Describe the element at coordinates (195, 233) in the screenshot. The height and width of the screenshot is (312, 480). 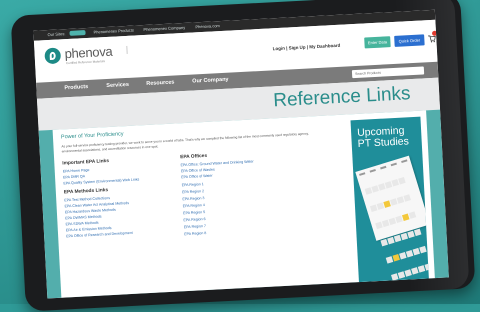
I see `link-item: EPA Region 8` at that location.